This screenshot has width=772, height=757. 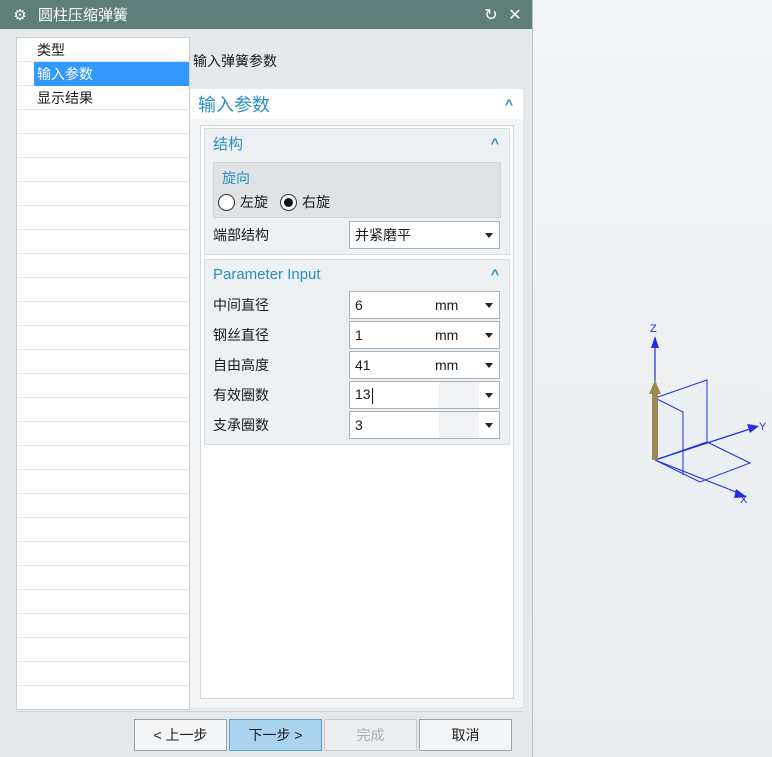 What do you see at coordinates (103, 98) in the screenshot?
I see `step-item-show-result: 显示结果` at bounding box center [103, 98].